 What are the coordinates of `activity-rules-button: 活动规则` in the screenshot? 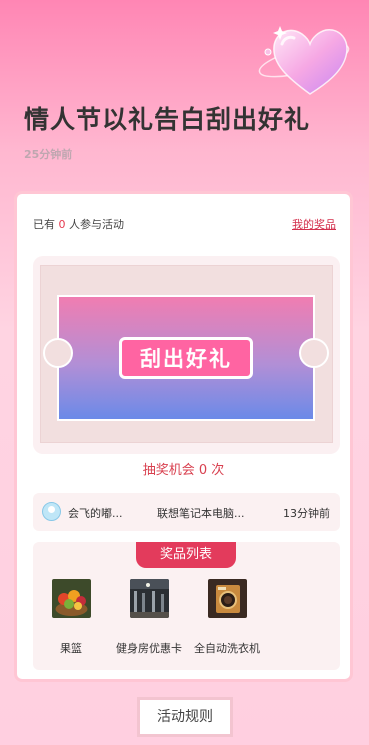 It's located at (185, 717).